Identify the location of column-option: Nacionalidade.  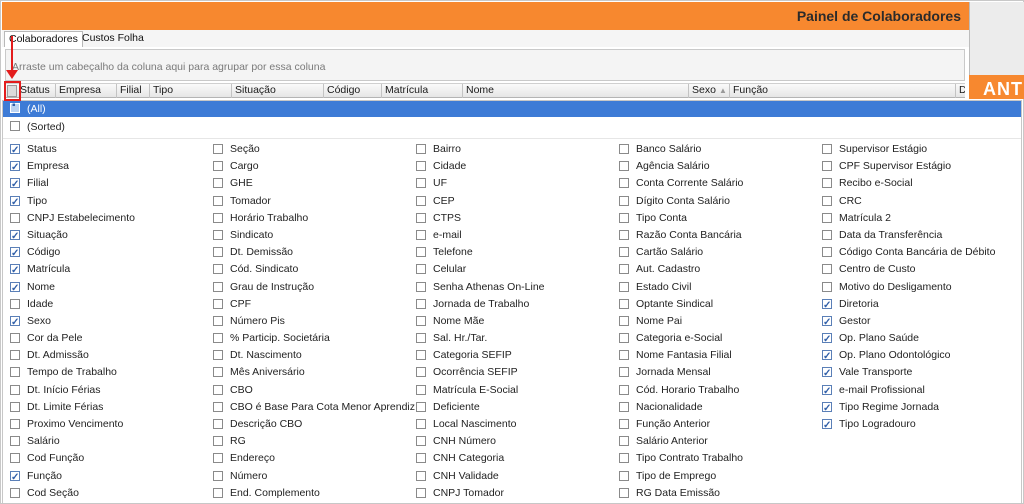
(713, 407).